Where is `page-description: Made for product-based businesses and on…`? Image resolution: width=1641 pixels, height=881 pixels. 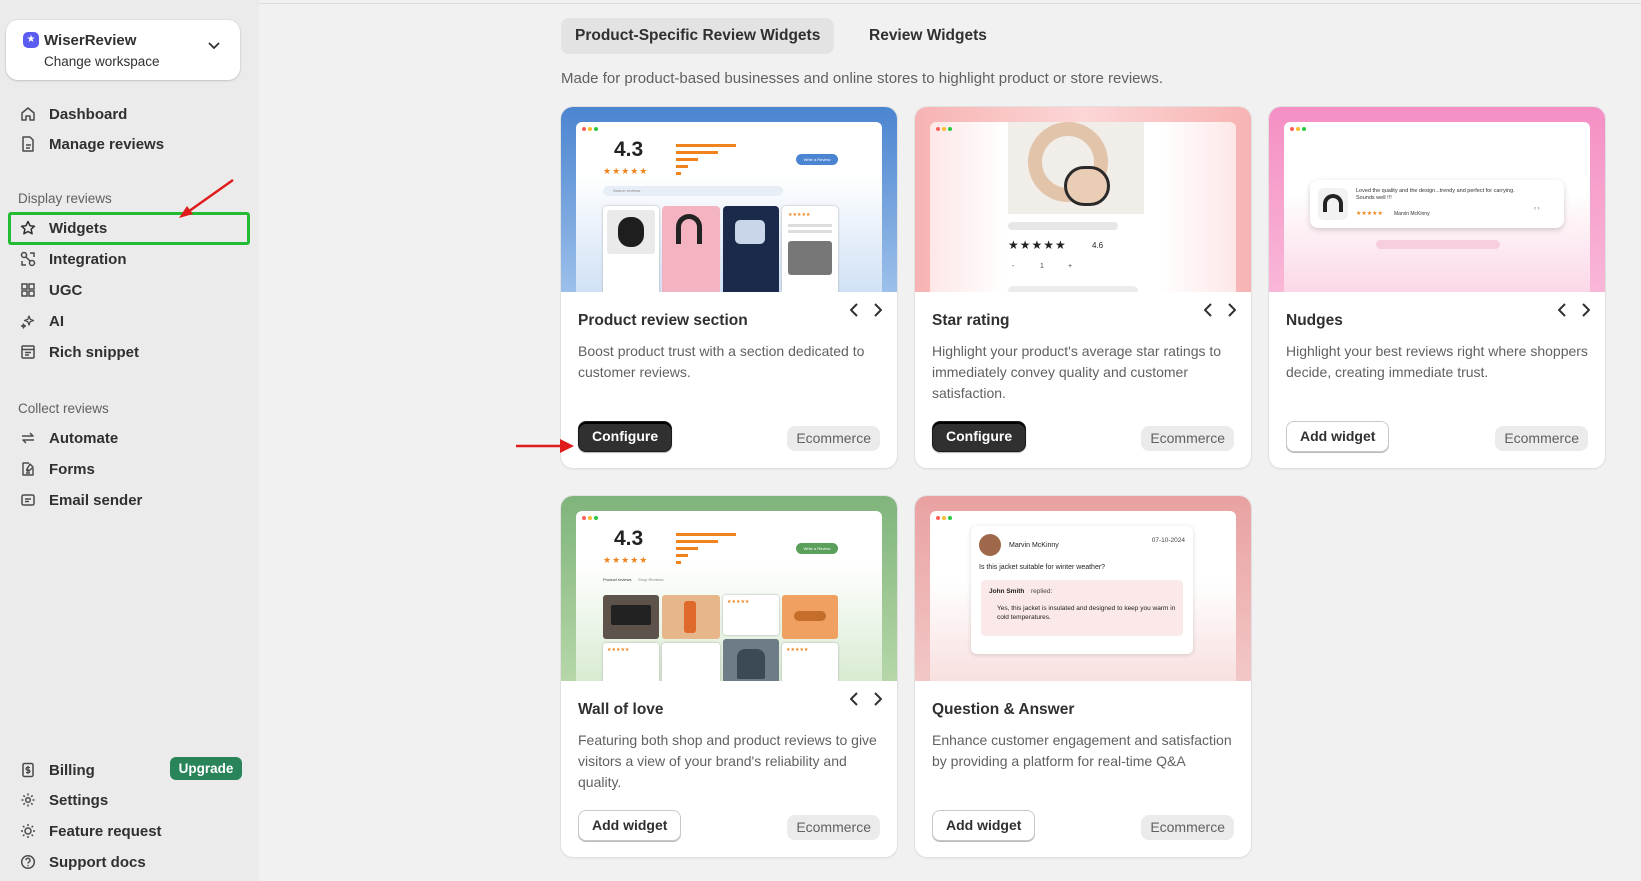 page-description: Made for product-based businesses and on… is located at coordinates (862, 78).